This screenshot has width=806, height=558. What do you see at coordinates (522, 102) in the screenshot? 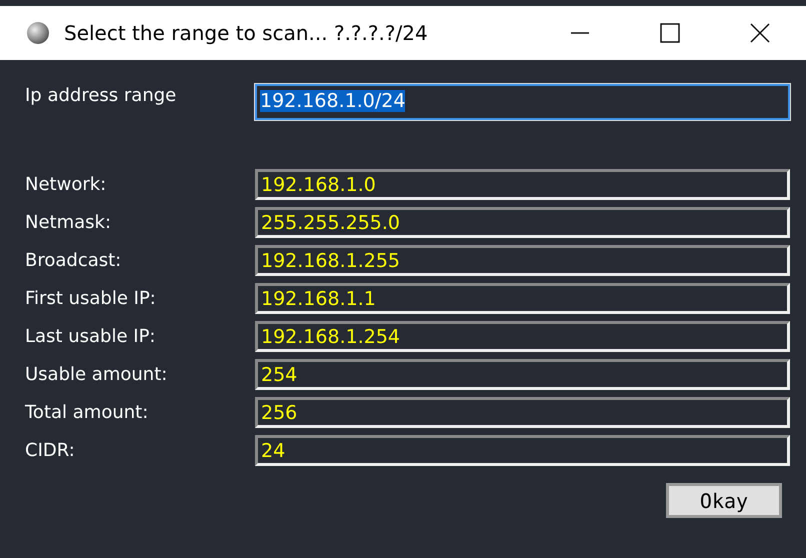
I see `input-field: 192.168.1.0/24` at bounding box center [522, 102].